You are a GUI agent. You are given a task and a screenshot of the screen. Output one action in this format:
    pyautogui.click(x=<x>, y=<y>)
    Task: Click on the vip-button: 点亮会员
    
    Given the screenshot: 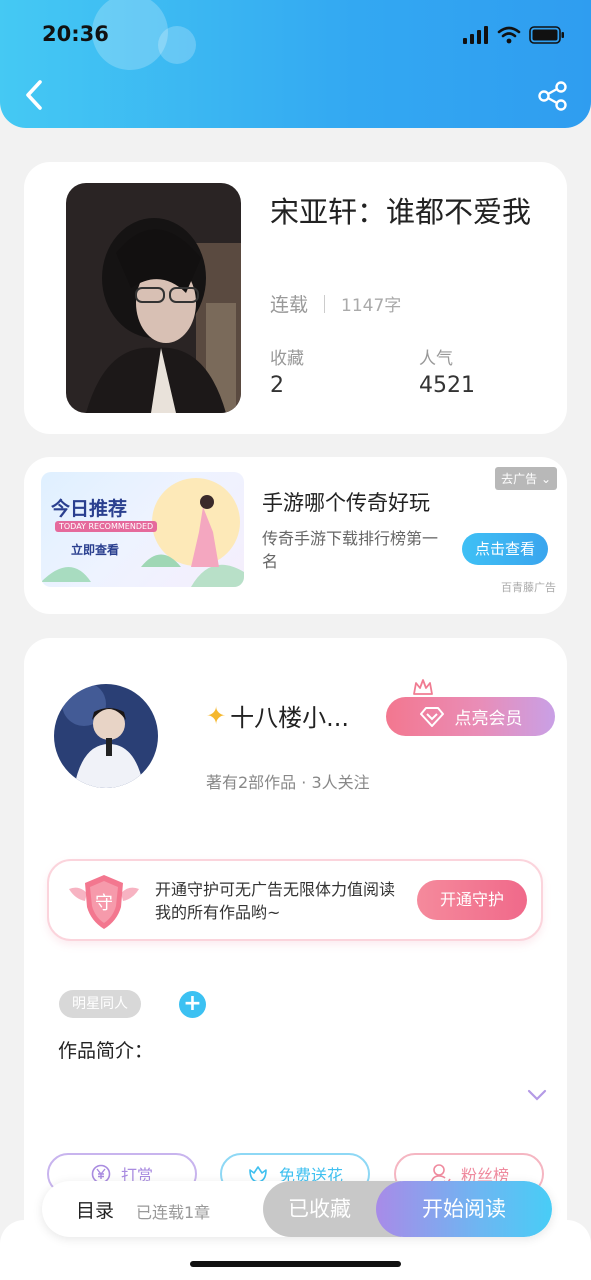 What is the action you would take?
    pyautogui.click(x=470, y=716)
    